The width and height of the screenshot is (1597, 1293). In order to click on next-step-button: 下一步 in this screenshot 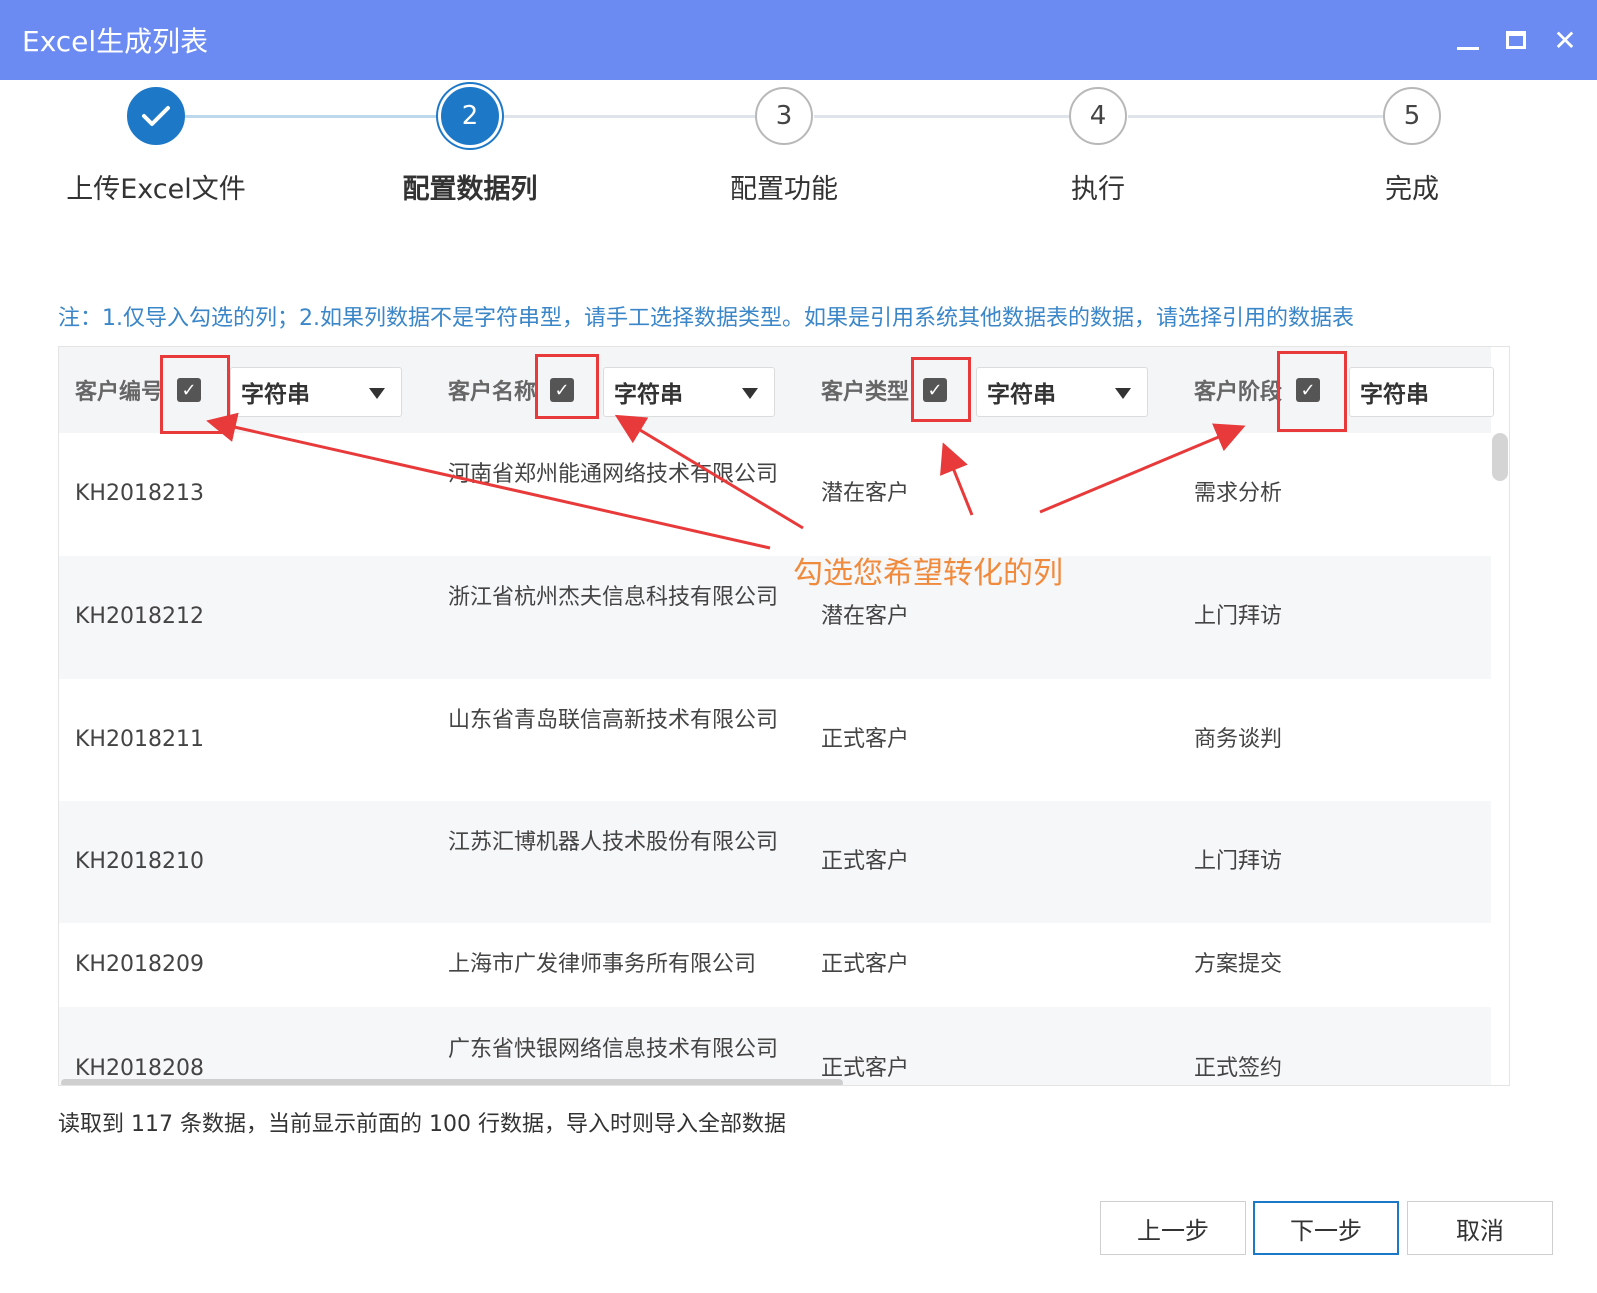, I will do `click(1326, 1228)`.